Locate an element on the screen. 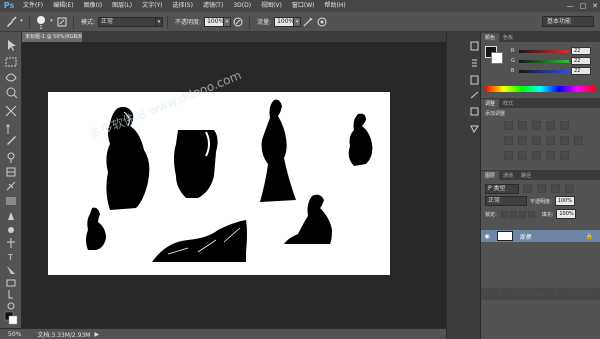 The height and width of the screenshot is (339, 600). brush-size-picker: 1 is located at coordinates (41, 23).